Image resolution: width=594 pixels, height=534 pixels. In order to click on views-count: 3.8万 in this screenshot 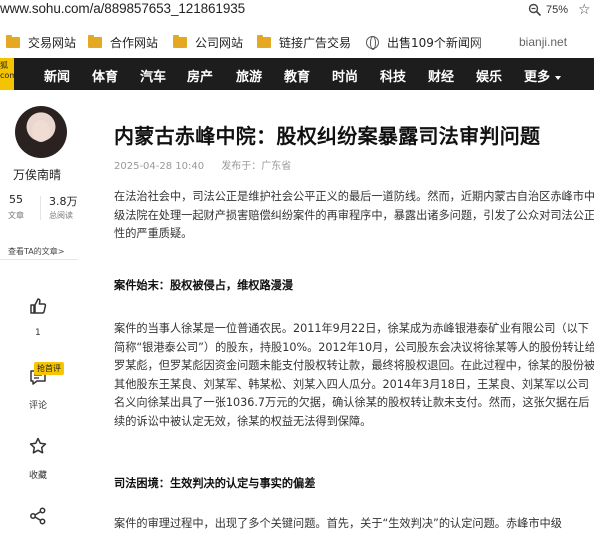, I will do `click(63, 201)`.